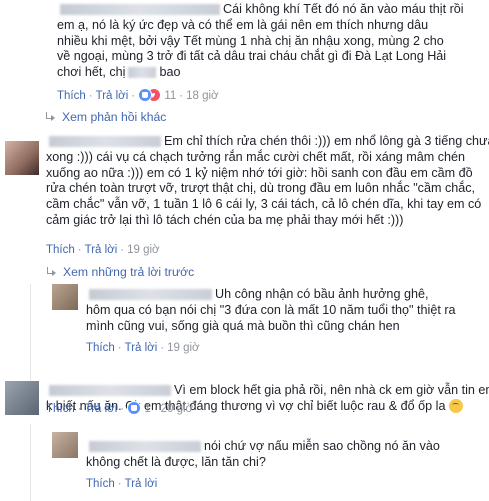  I want to click on comment-5-actions: Thích · Trả lời, so click(122, 484).